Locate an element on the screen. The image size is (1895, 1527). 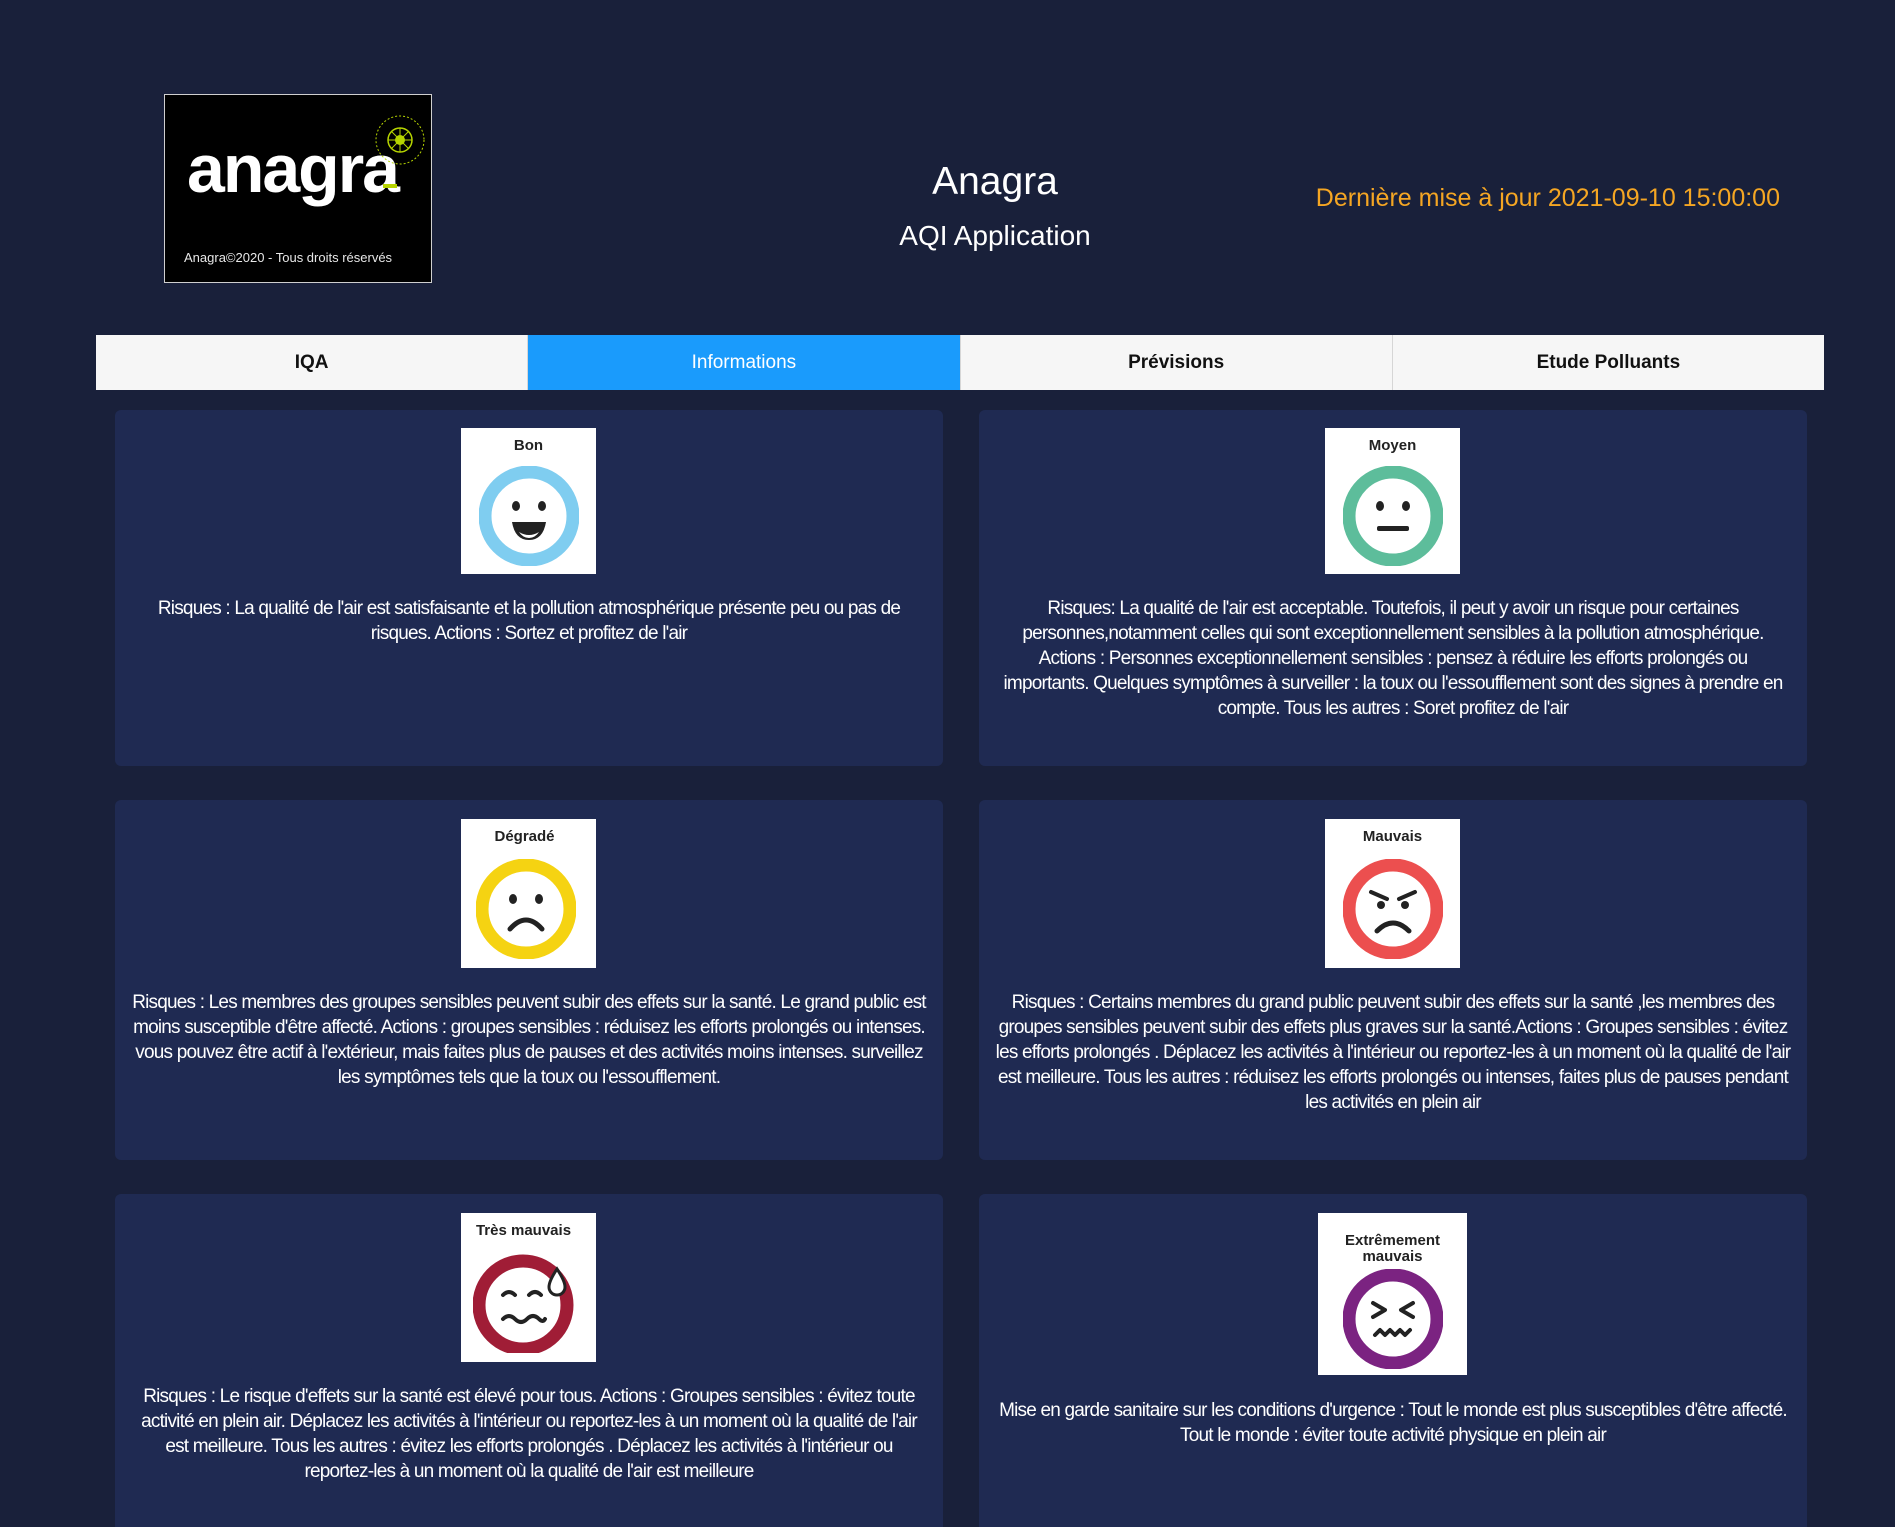
aqi-icon-degrade: Dégradé is located at coordinates (528, 893).